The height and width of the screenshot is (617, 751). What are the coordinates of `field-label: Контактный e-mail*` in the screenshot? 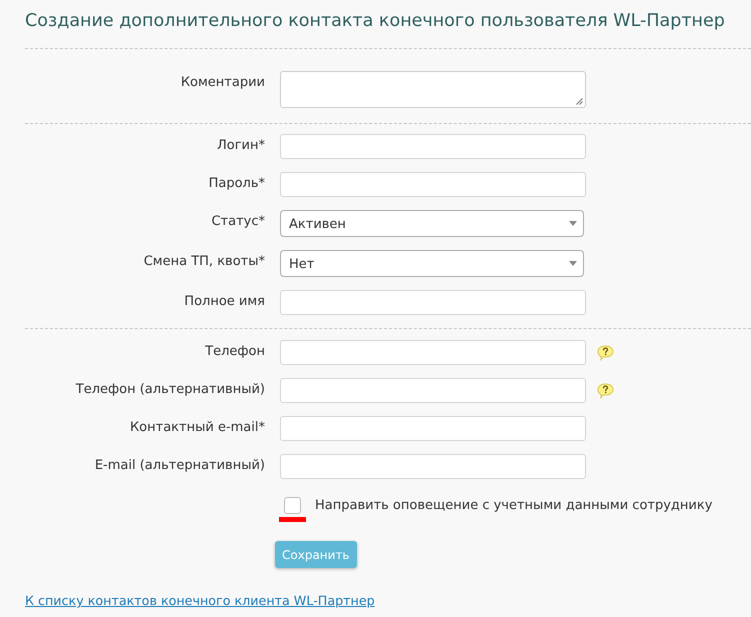 It's located at (196, 428).